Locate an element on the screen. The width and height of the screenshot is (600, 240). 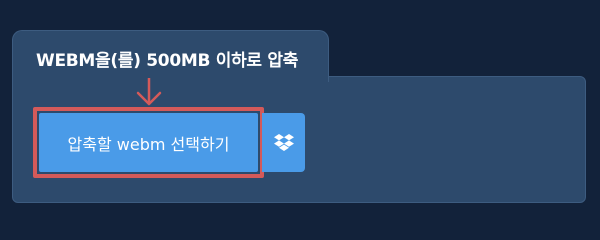
tab-joint is located at coordinates (170, 77).